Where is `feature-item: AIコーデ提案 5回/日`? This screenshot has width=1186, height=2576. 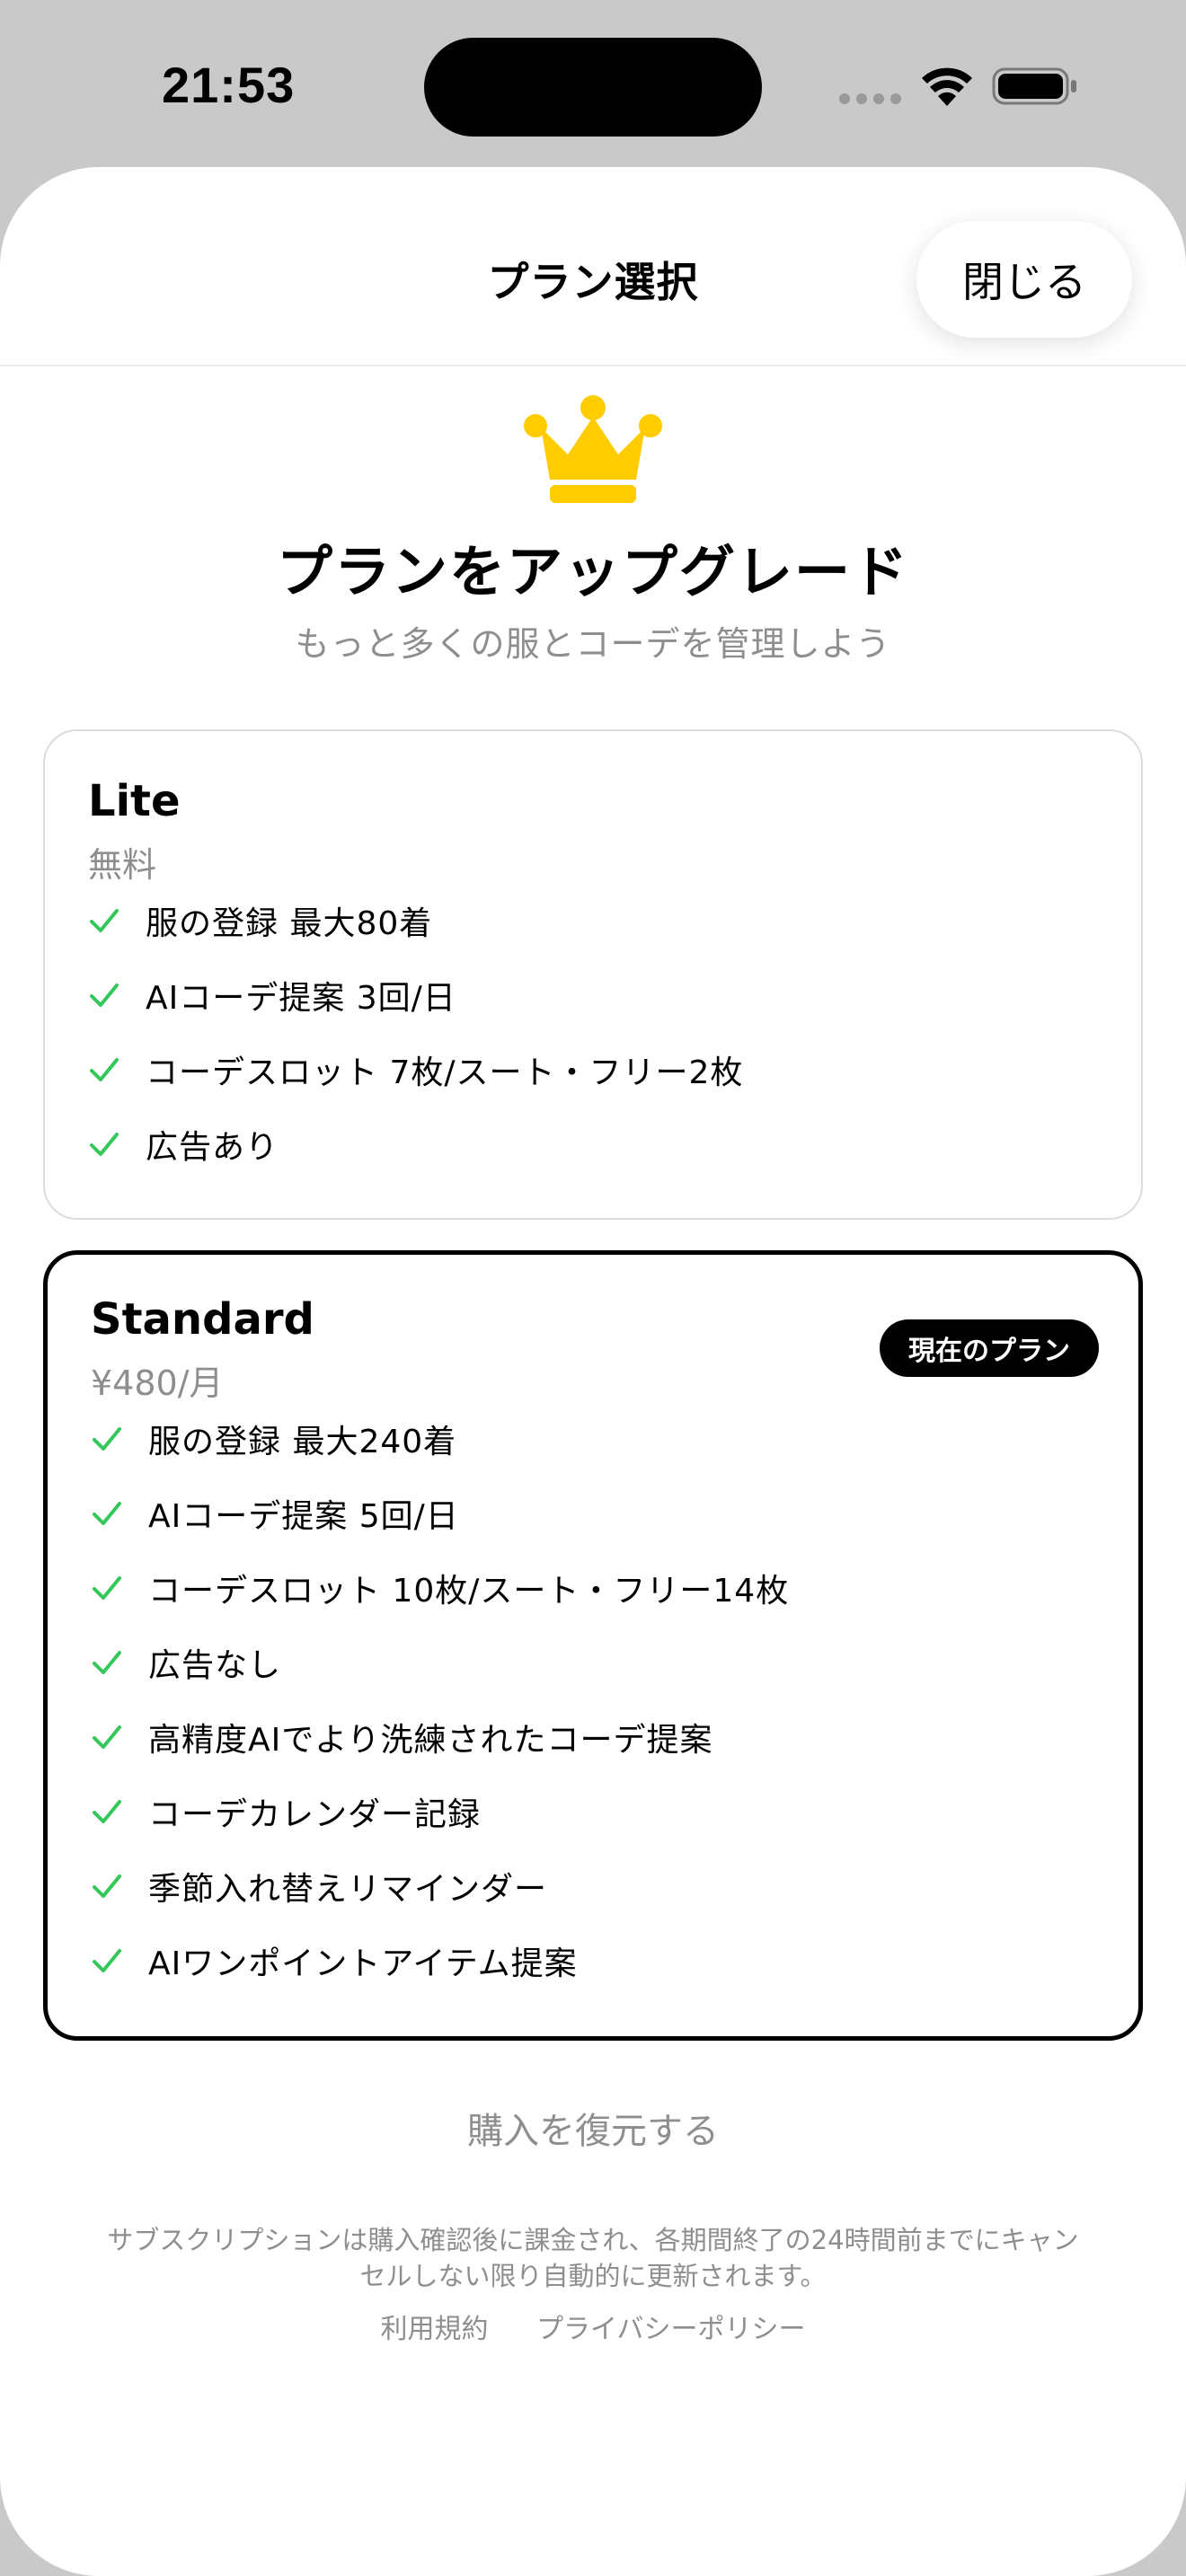
feature-item: AIコーデ提案 5回/日 is located at coordinates (275, 1513).